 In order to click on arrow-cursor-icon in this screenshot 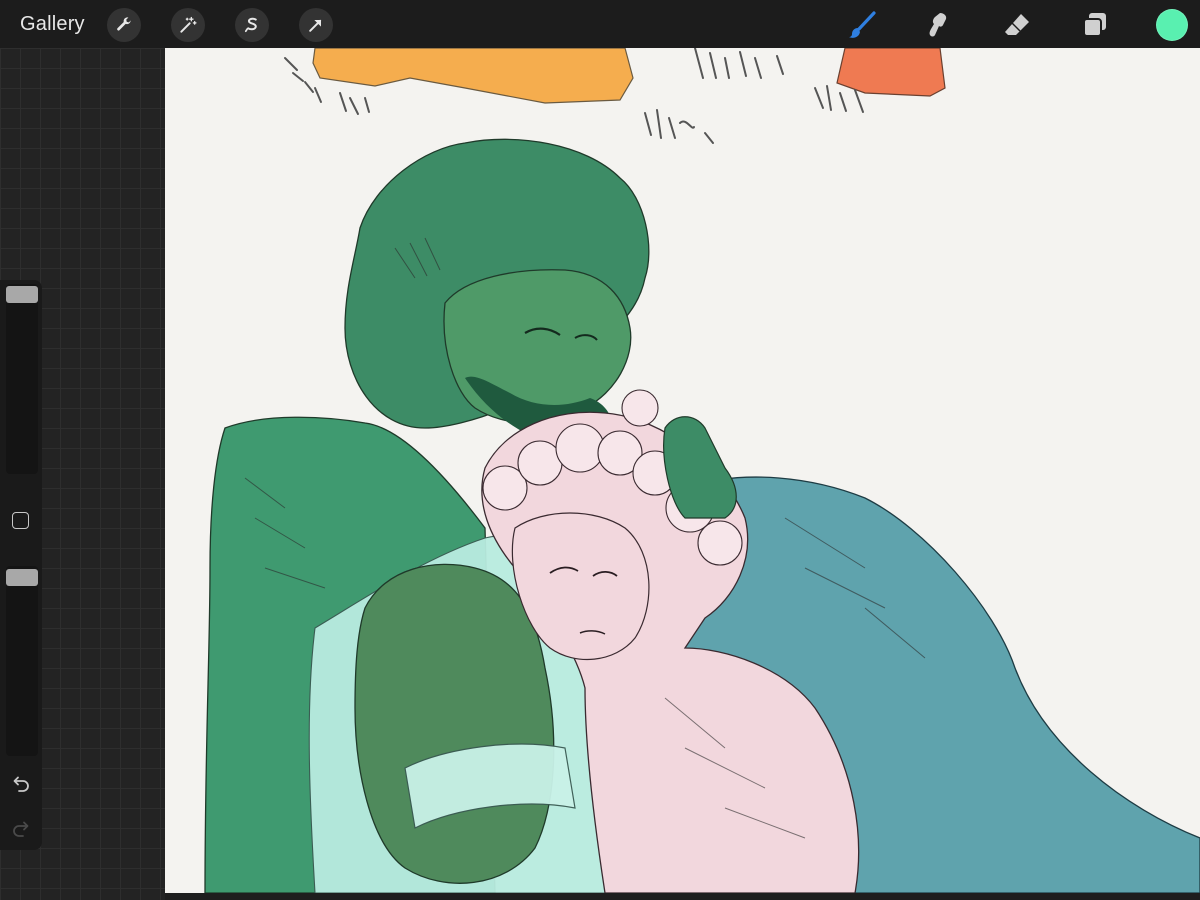, I will do `click(316, 25)`.